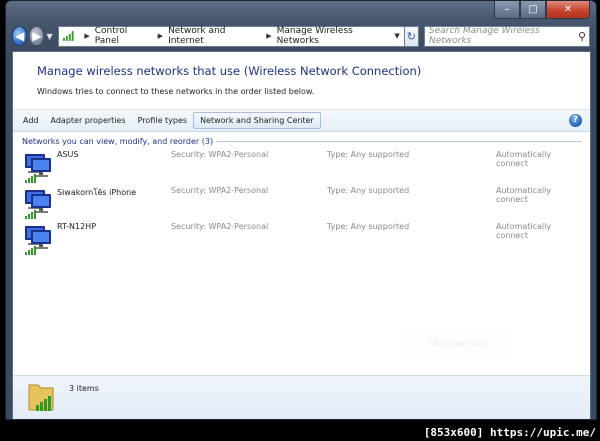 The image size is (600, 441). I want to click on maximize-button: □, so click(533, 10).